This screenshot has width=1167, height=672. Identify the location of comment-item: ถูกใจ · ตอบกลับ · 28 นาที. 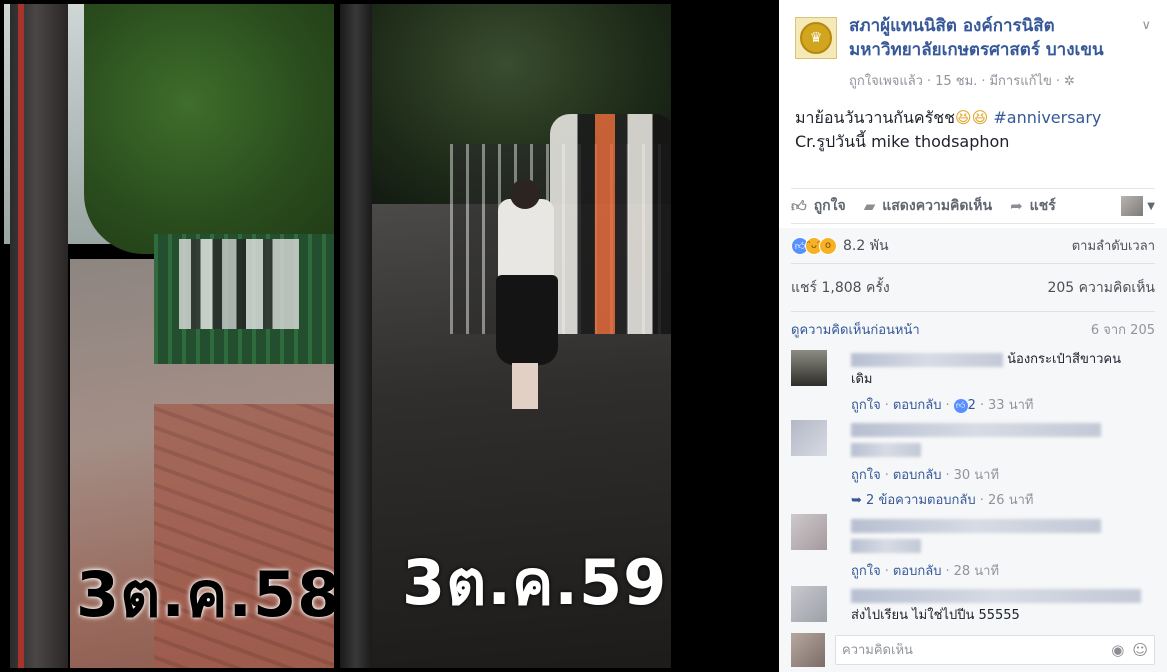
(973, 548).